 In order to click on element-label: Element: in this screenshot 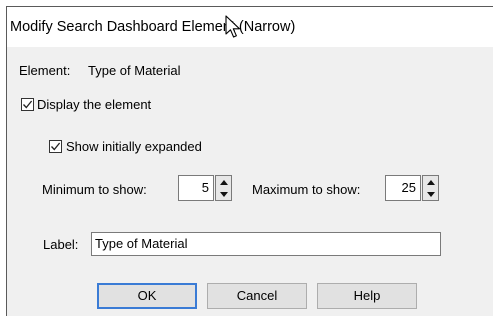, I will do `click(45, 70)`.